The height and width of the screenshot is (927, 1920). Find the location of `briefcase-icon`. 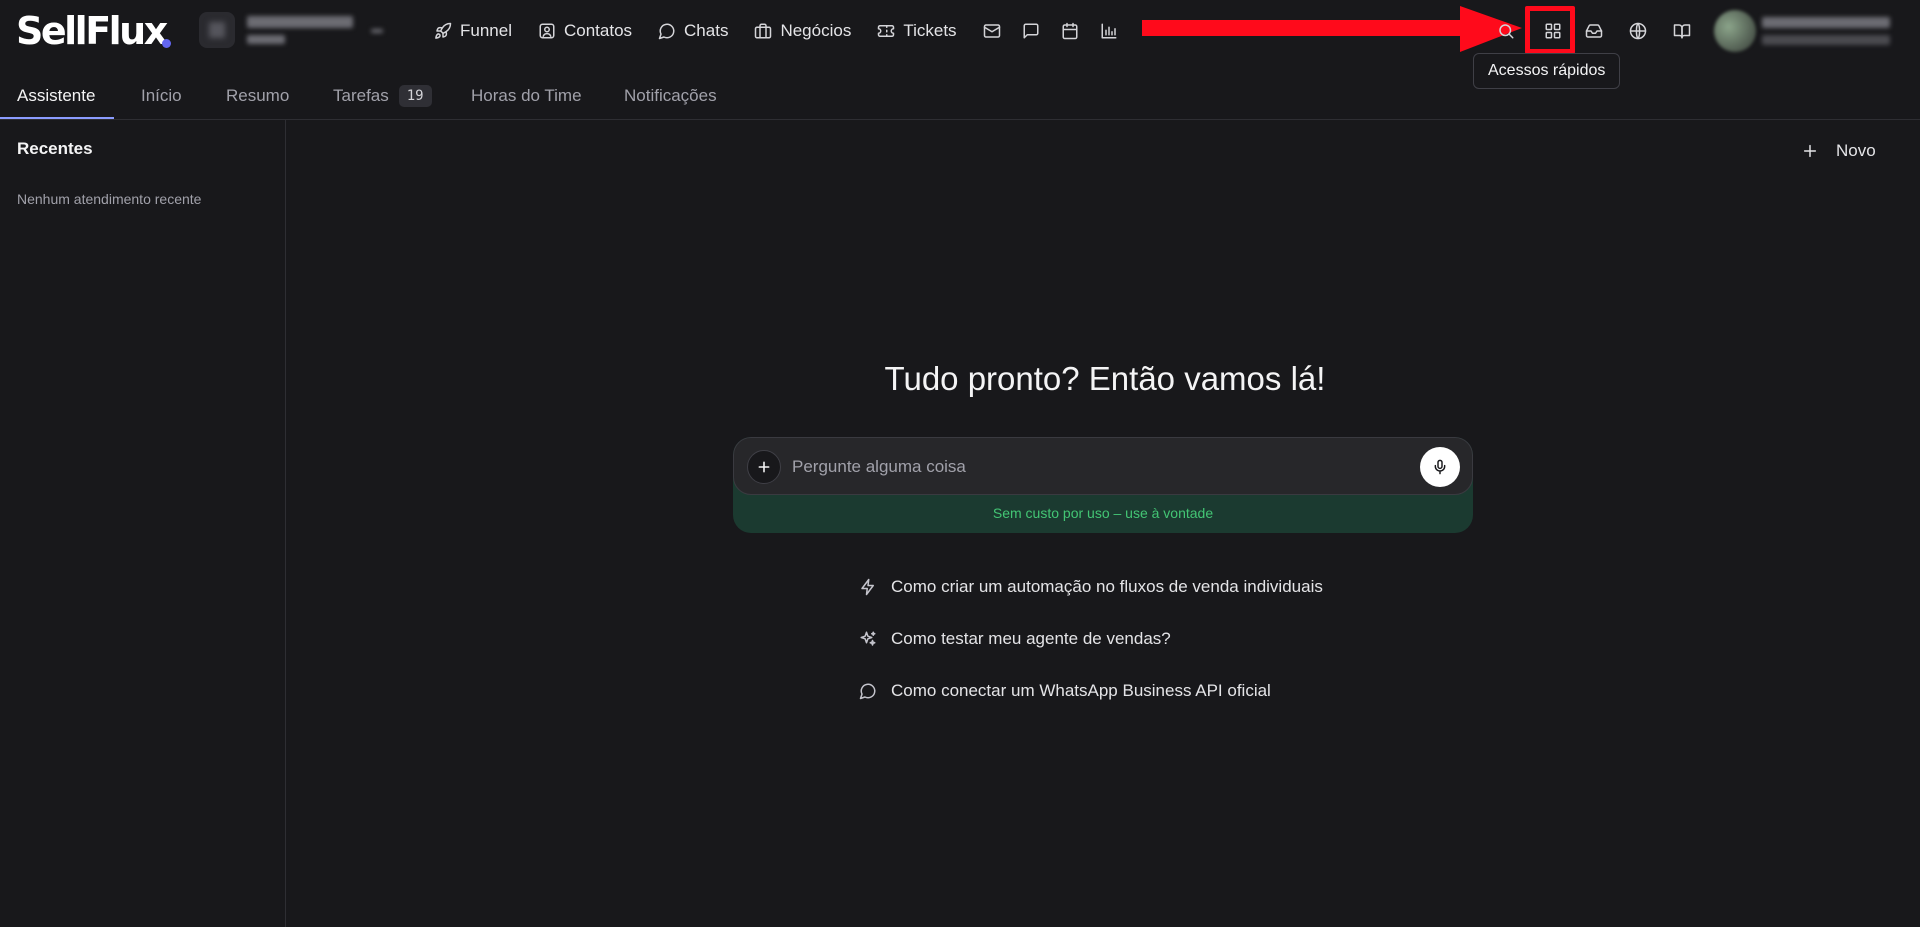

briefcase-icon is located at coordinates (763, 31).